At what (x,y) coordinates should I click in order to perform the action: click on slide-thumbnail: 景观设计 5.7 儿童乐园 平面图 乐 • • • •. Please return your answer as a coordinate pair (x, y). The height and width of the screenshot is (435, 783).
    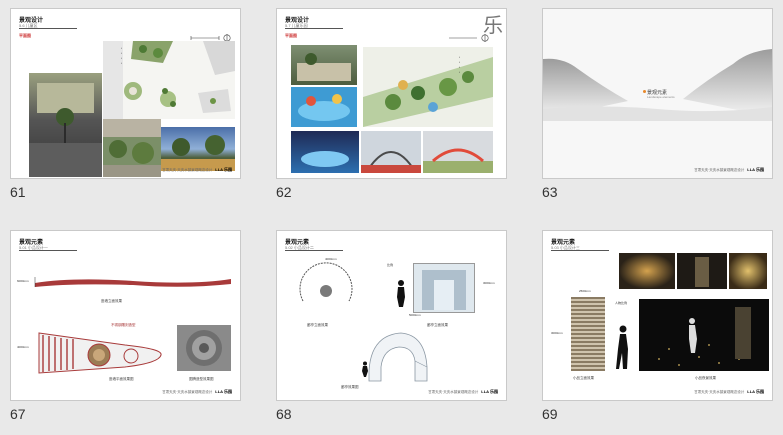
    Looking at the image, I should click on (391, 93).